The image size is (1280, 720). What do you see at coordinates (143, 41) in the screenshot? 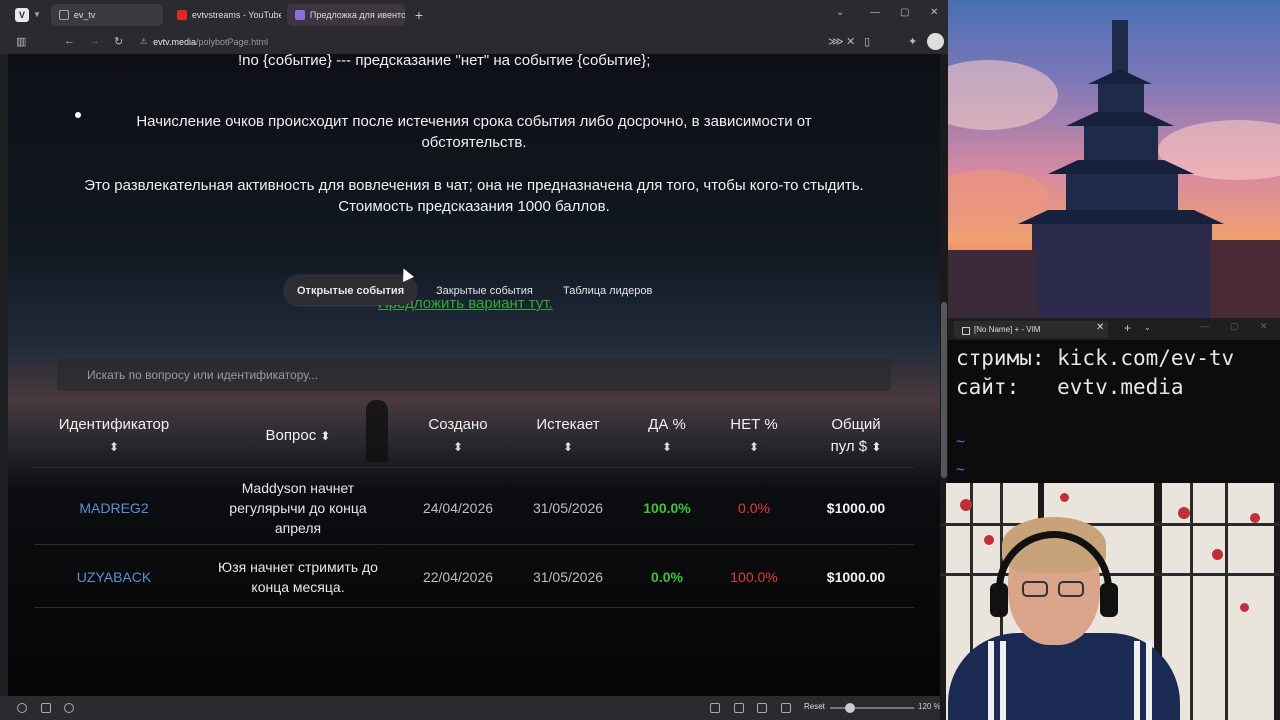
I see `site-info-icon: ⚠` at bounding box center [143, 41].